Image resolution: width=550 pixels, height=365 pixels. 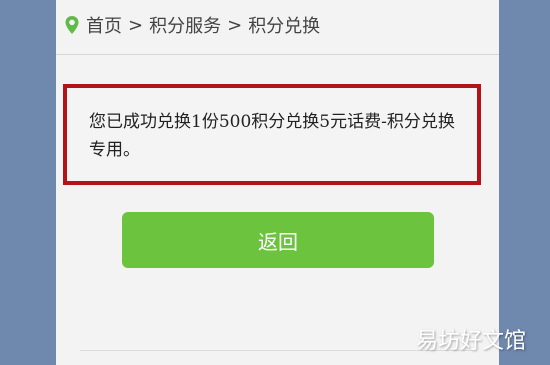 I want to click on breadcrumb-section: 积分服务, so click(x=185, y=25).